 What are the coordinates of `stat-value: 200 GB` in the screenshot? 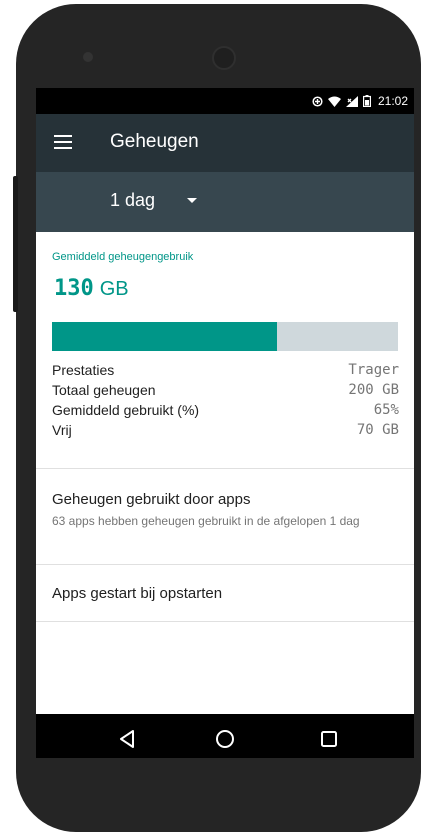 It's located at (373, 390).